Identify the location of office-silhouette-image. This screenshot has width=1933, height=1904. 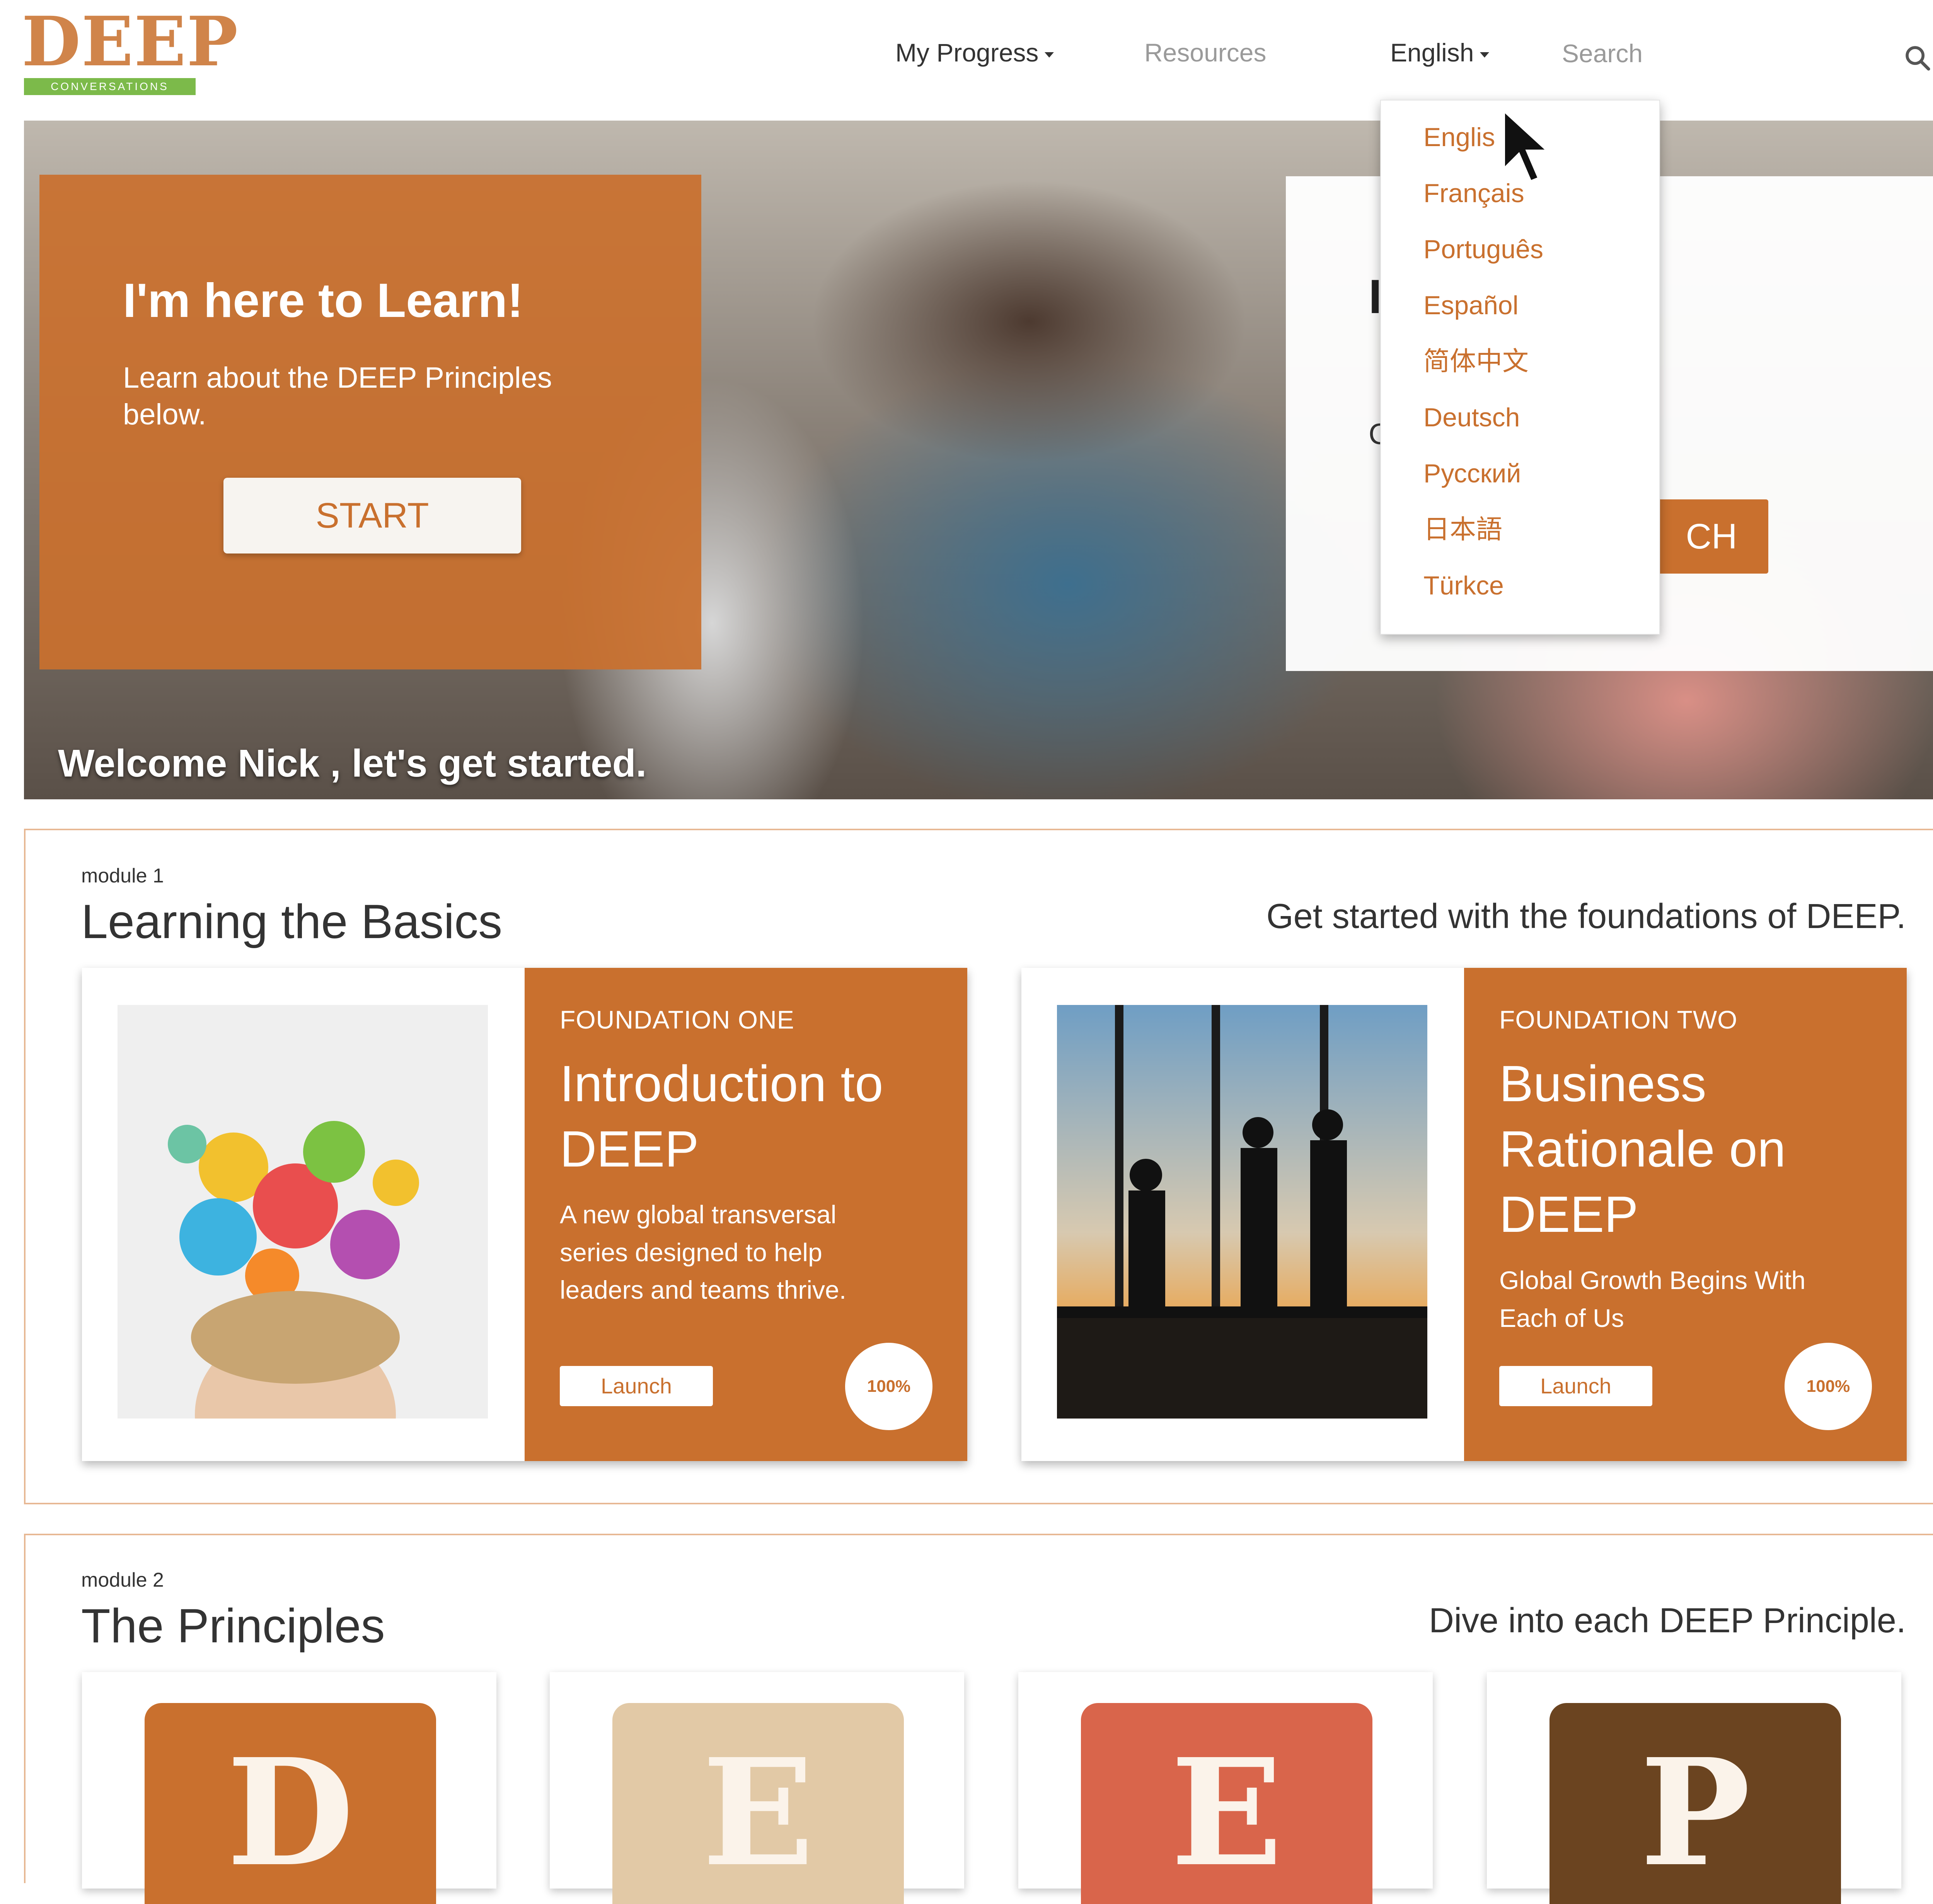
(1242, 1212).